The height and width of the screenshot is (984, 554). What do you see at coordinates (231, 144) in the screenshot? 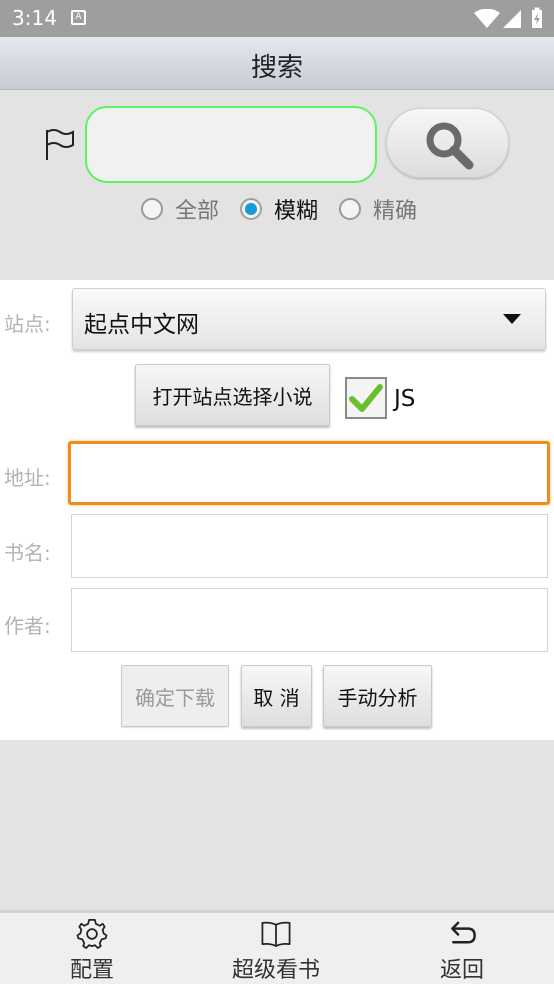
I see `search-input` at bounding box center [231, 144].